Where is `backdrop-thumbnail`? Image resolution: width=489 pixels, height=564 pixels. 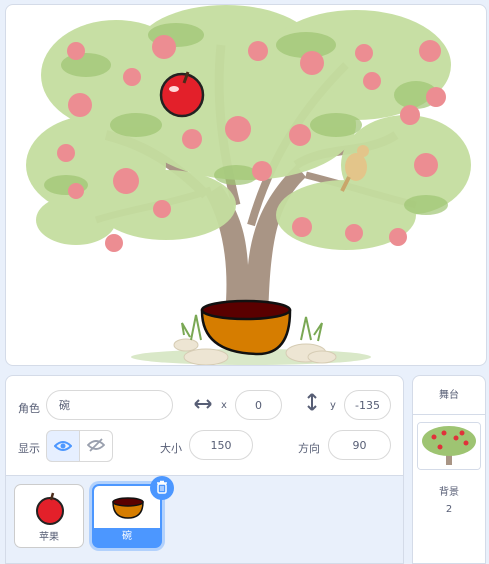
backdrop-thumbnail is located at coordinates (449, 446).